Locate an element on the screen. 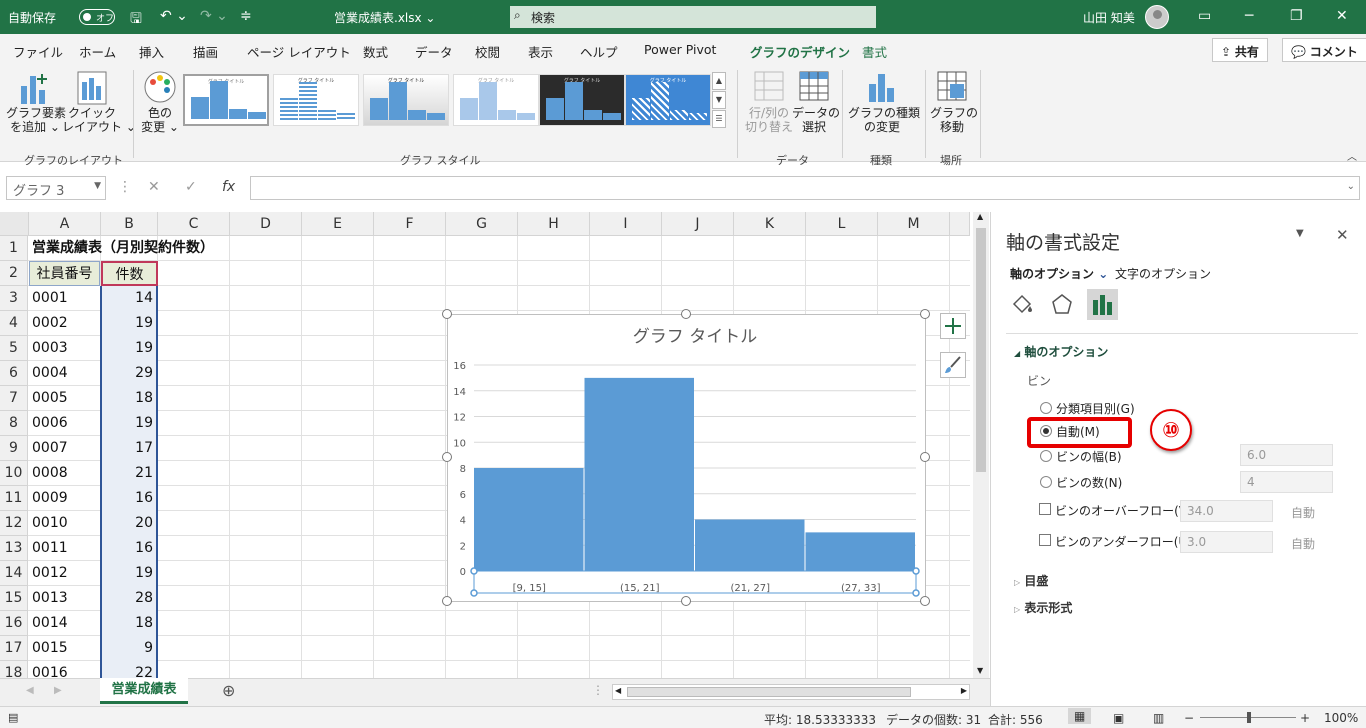  sheet-title-cell: 営業成績表（月別契約件数） is located at coordinates (179, 248).